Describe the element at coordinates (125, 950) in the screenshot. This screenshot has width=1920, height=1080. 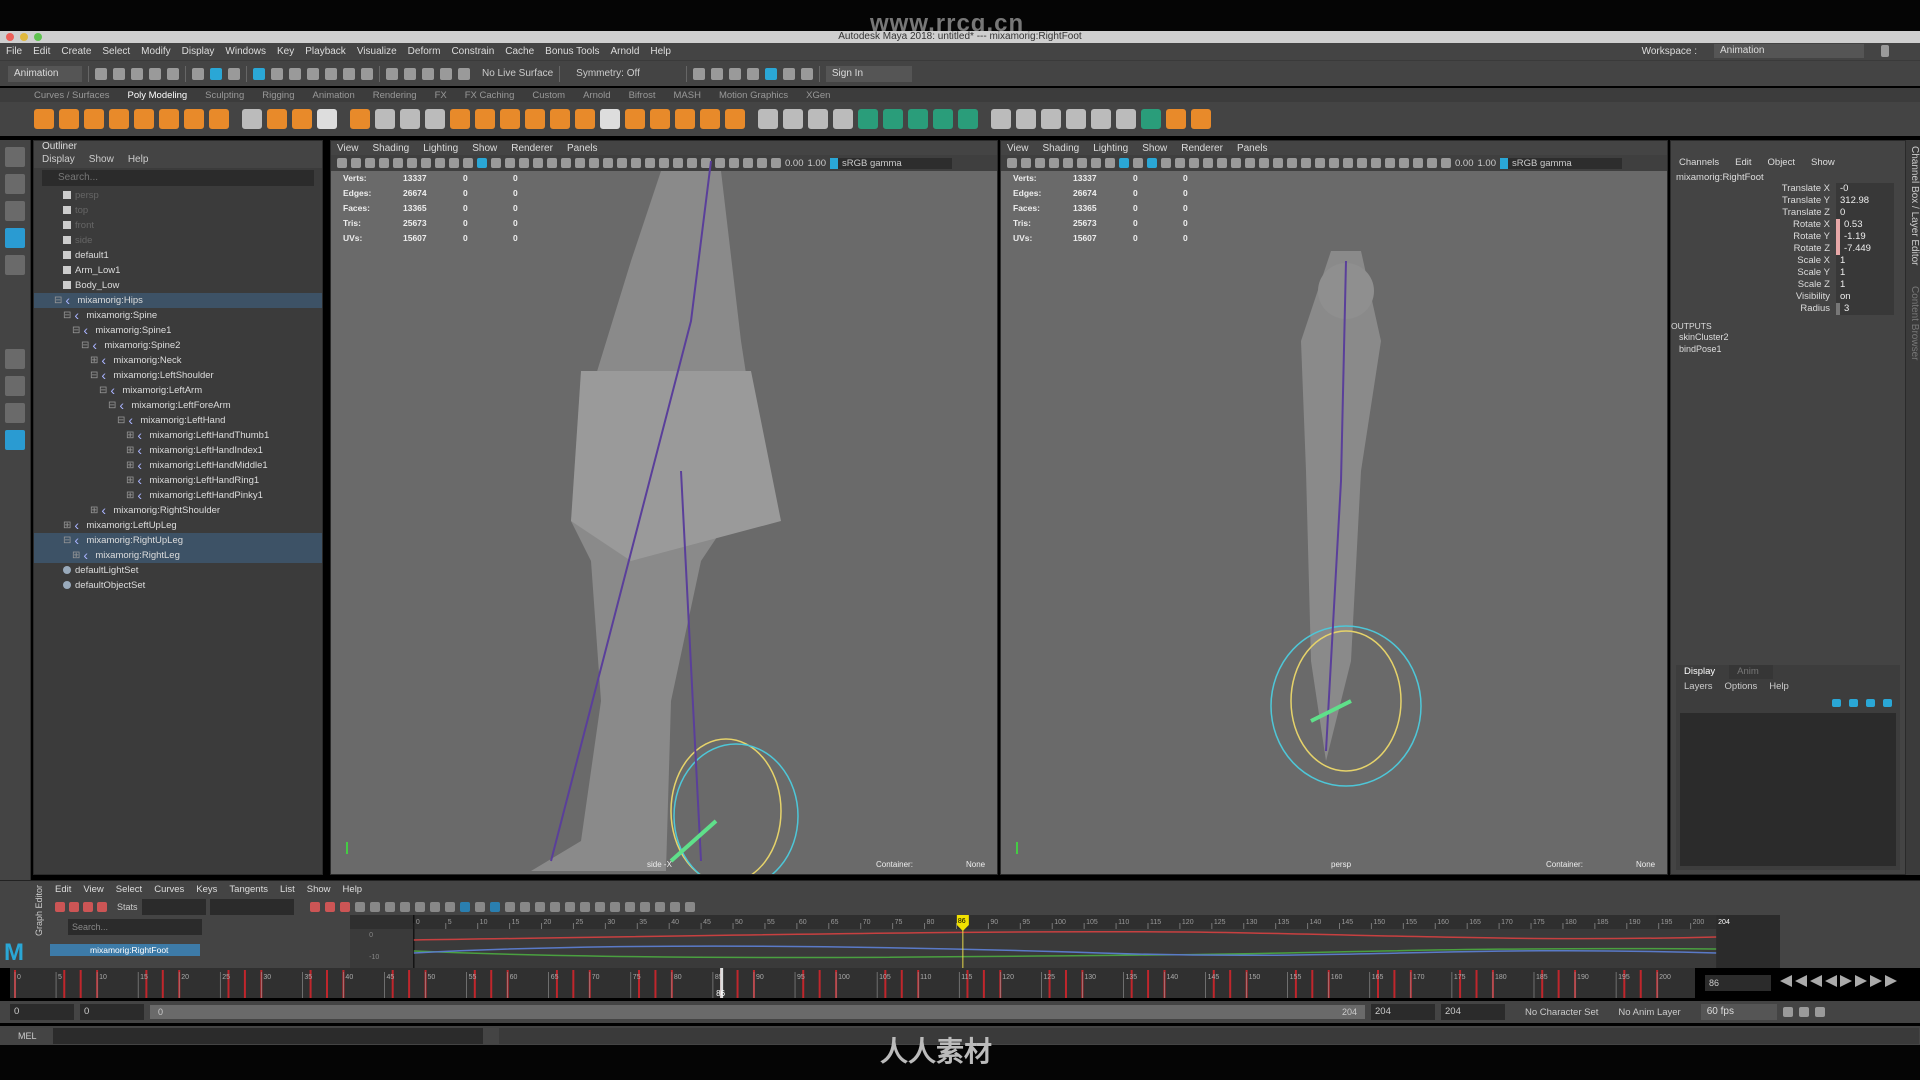
I see `graph-selected-node: mixamorig:RightFoot` at that location.